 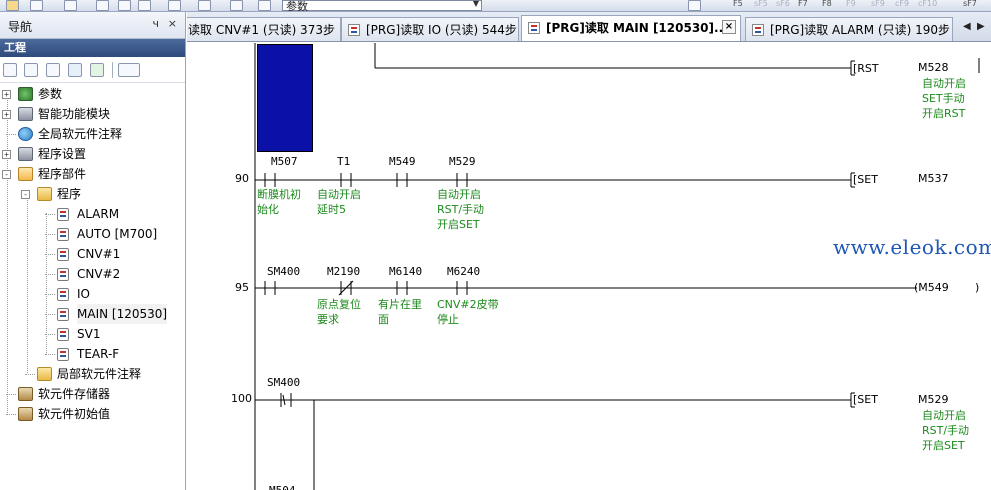 I want to click on editor-tab: [PRG]读取 ALARM (只读) 190步, so click(x=849, y=29).